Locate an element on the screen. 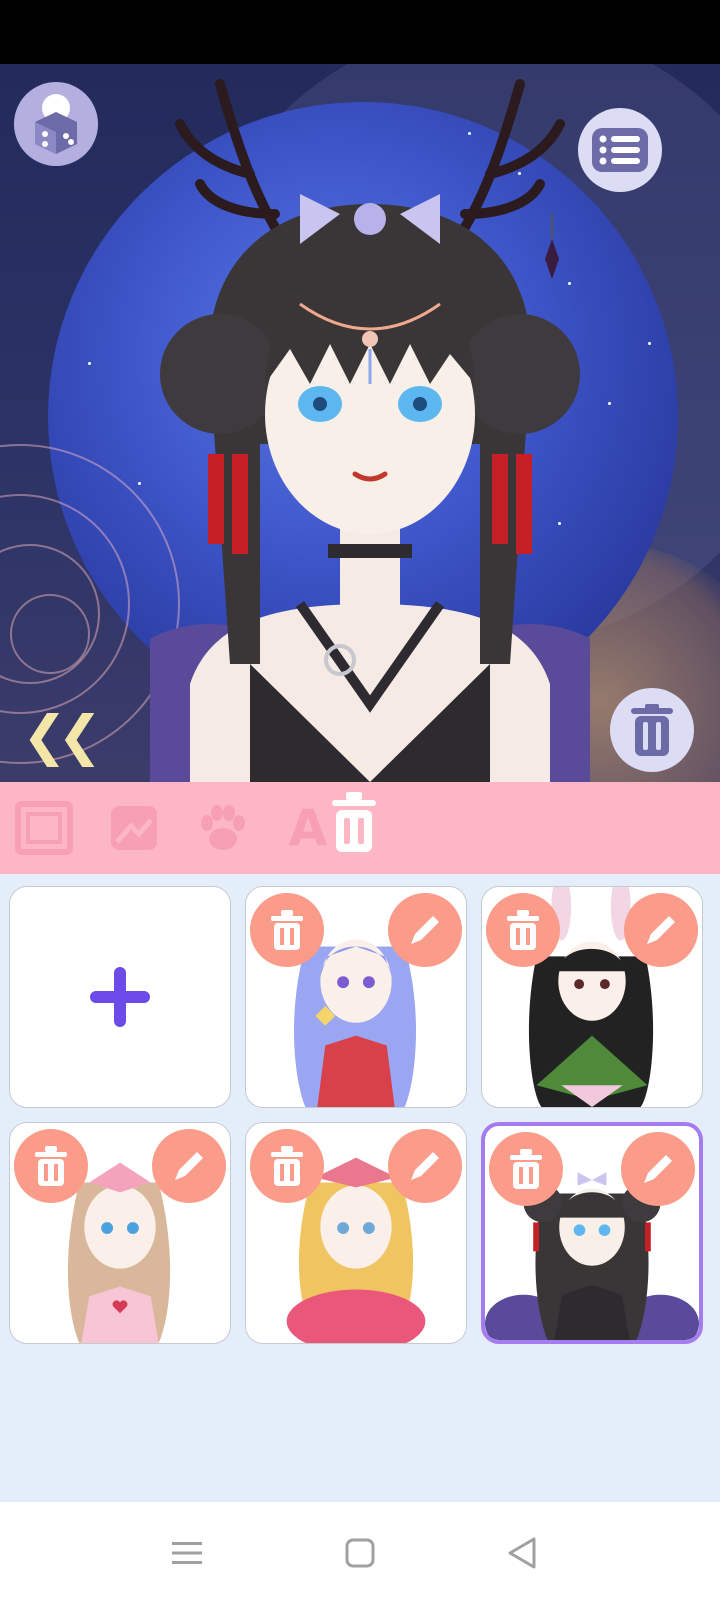  add-avatar-card is located at coordinates (120, 997).